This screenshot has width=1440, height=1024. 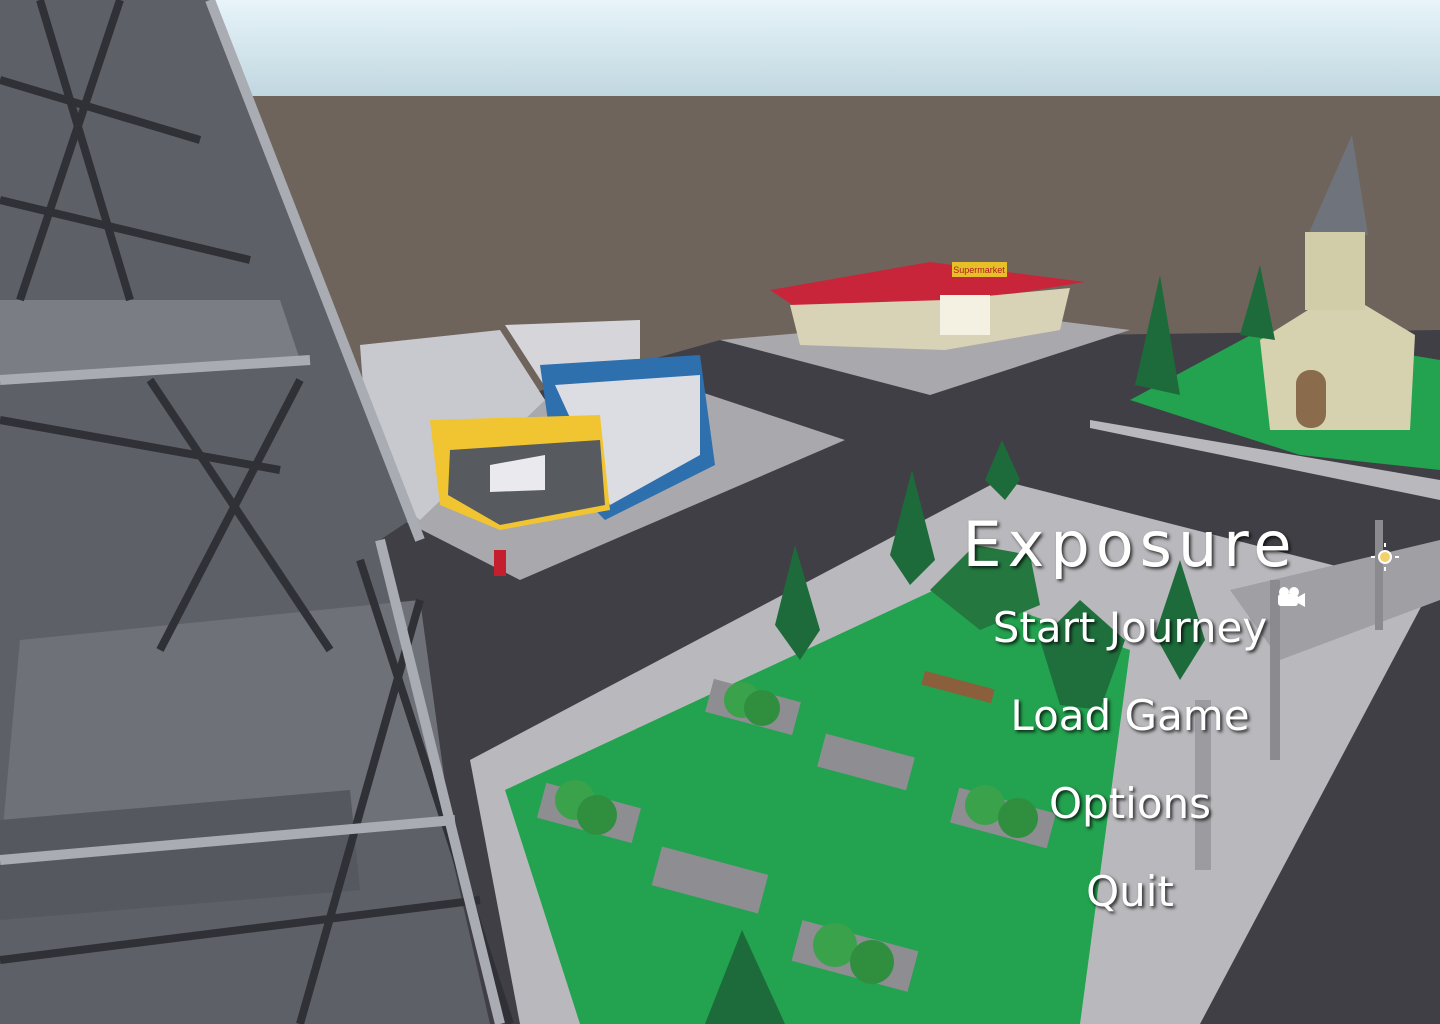 What do you see at coordinates (1130, 544) in the screenshot?
I see `game-title: Exposure` at bounding box center [1130, 544].